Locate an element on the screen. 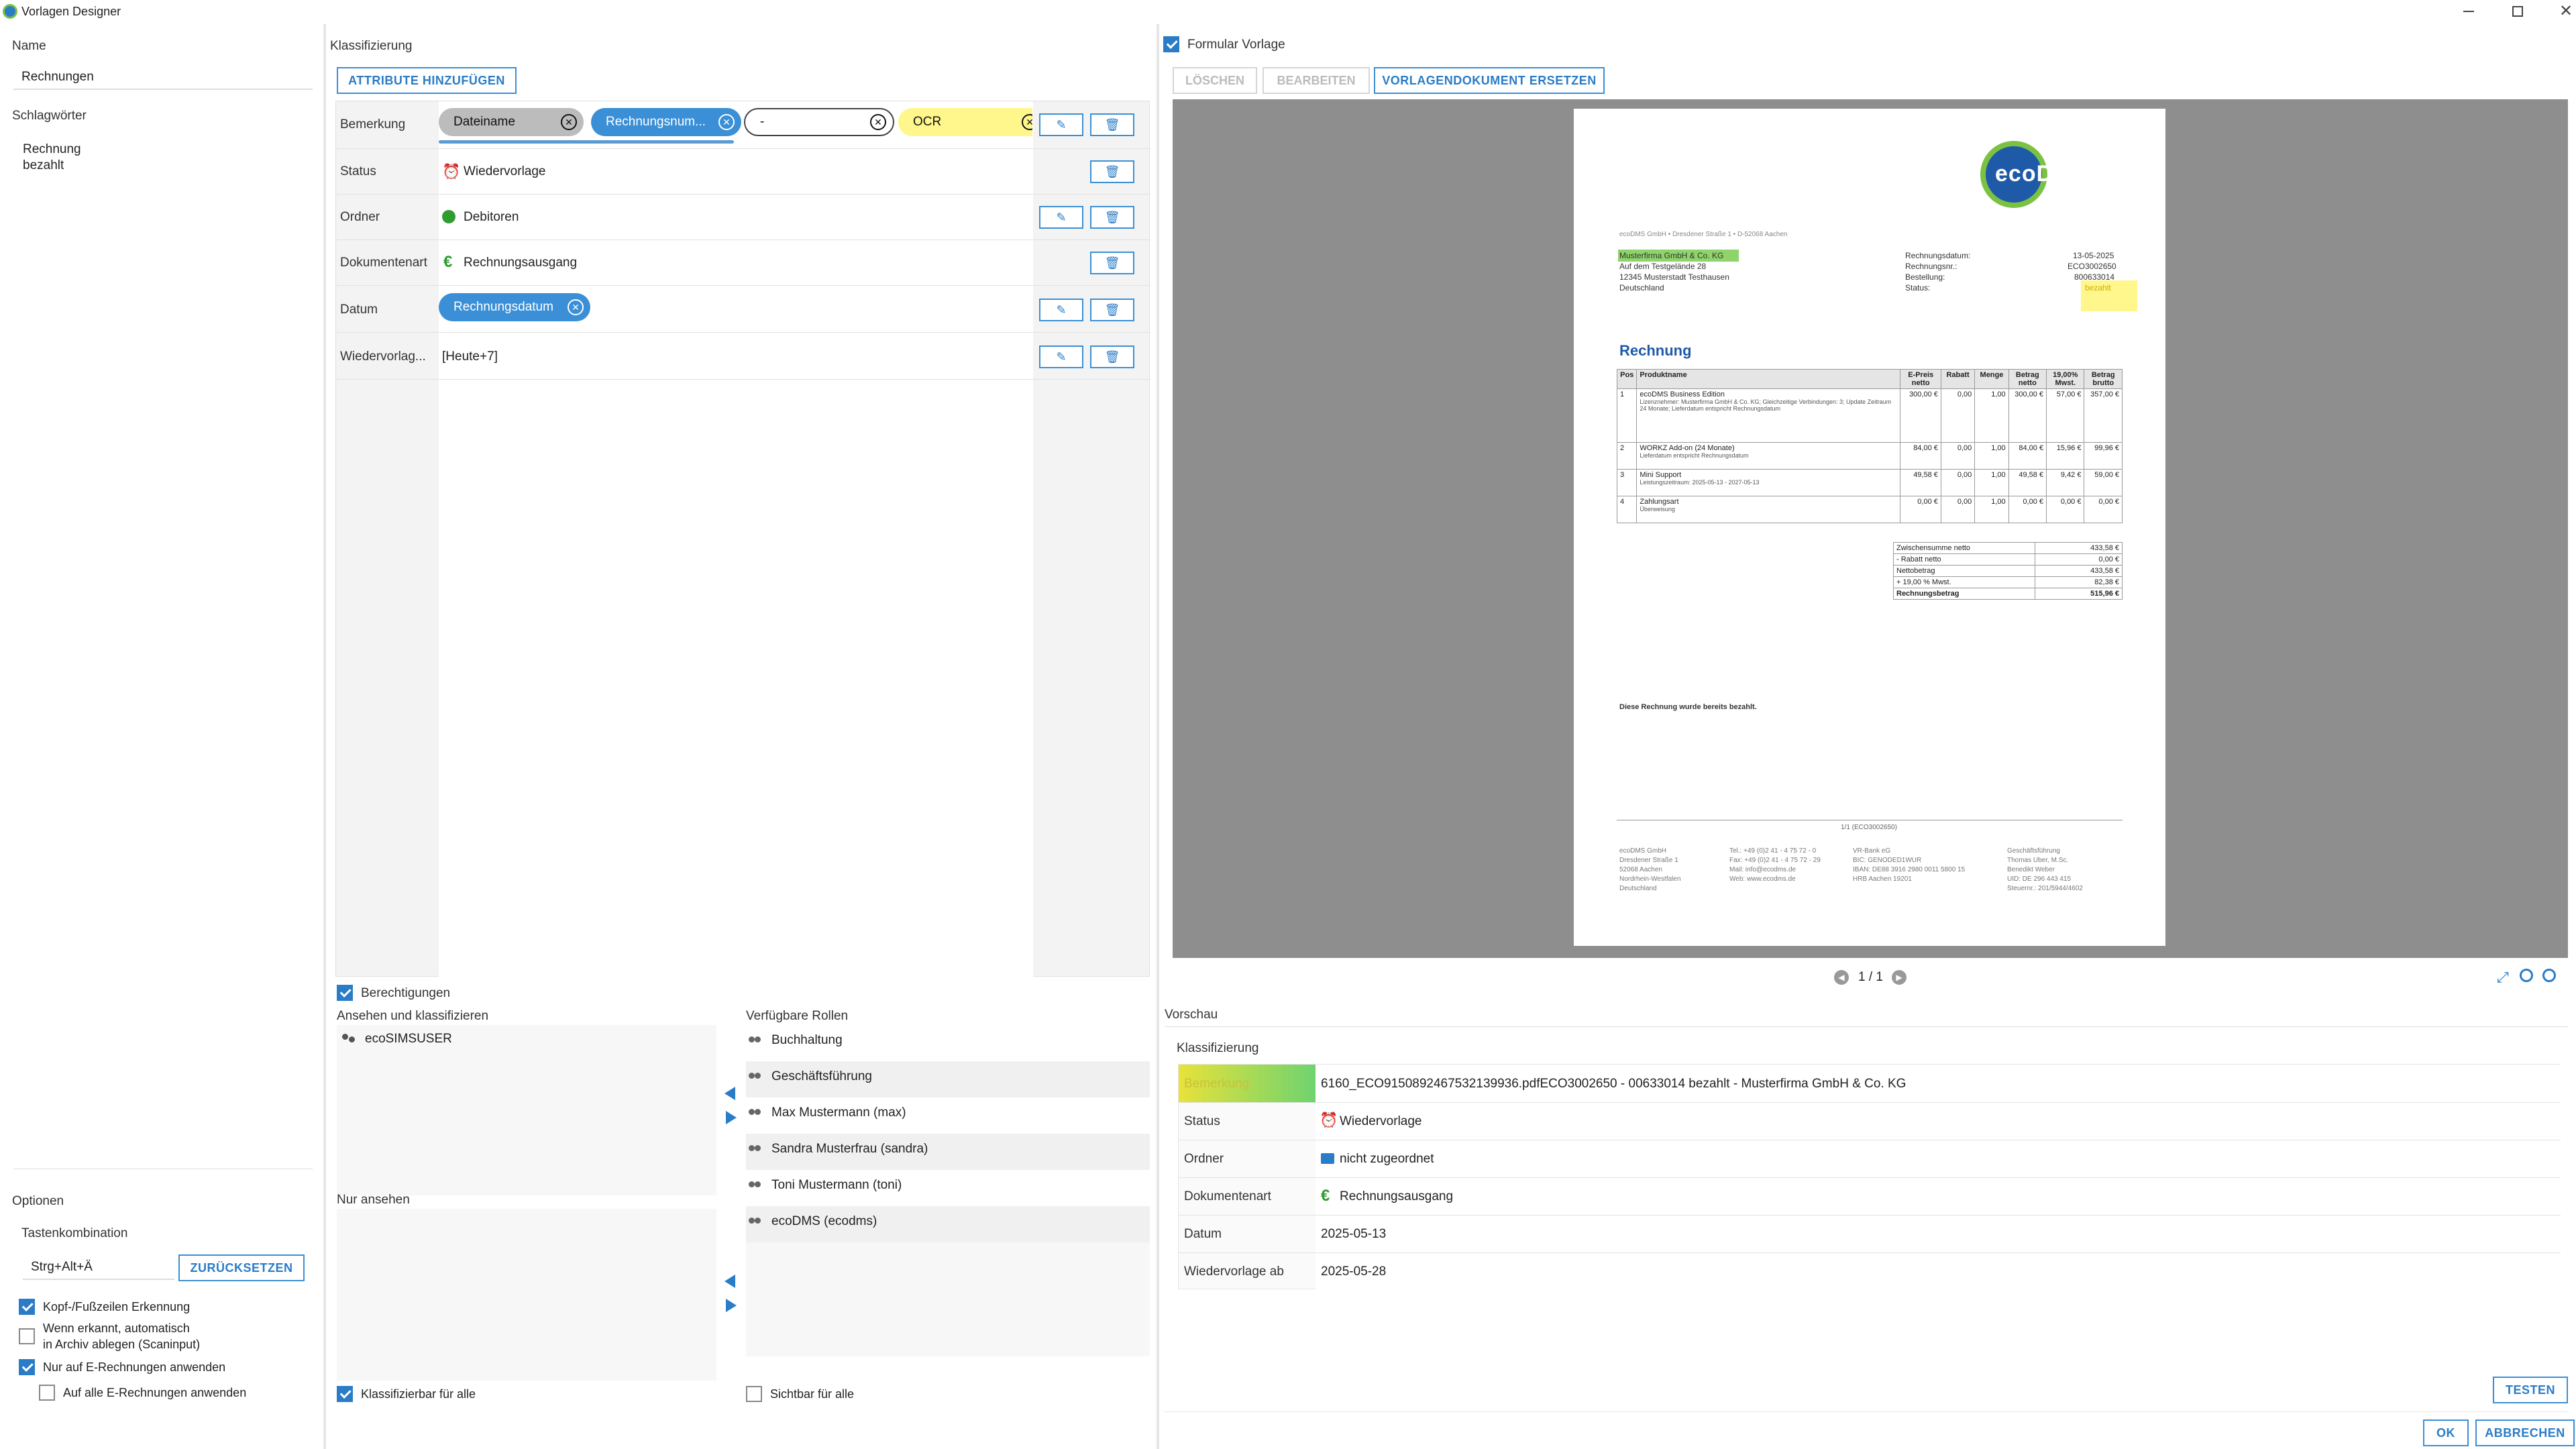 Image resolution: width=2576 pixels, height=1449 pixels. edit-ordner-button: ✎ is located at coordinates (1061, 217).